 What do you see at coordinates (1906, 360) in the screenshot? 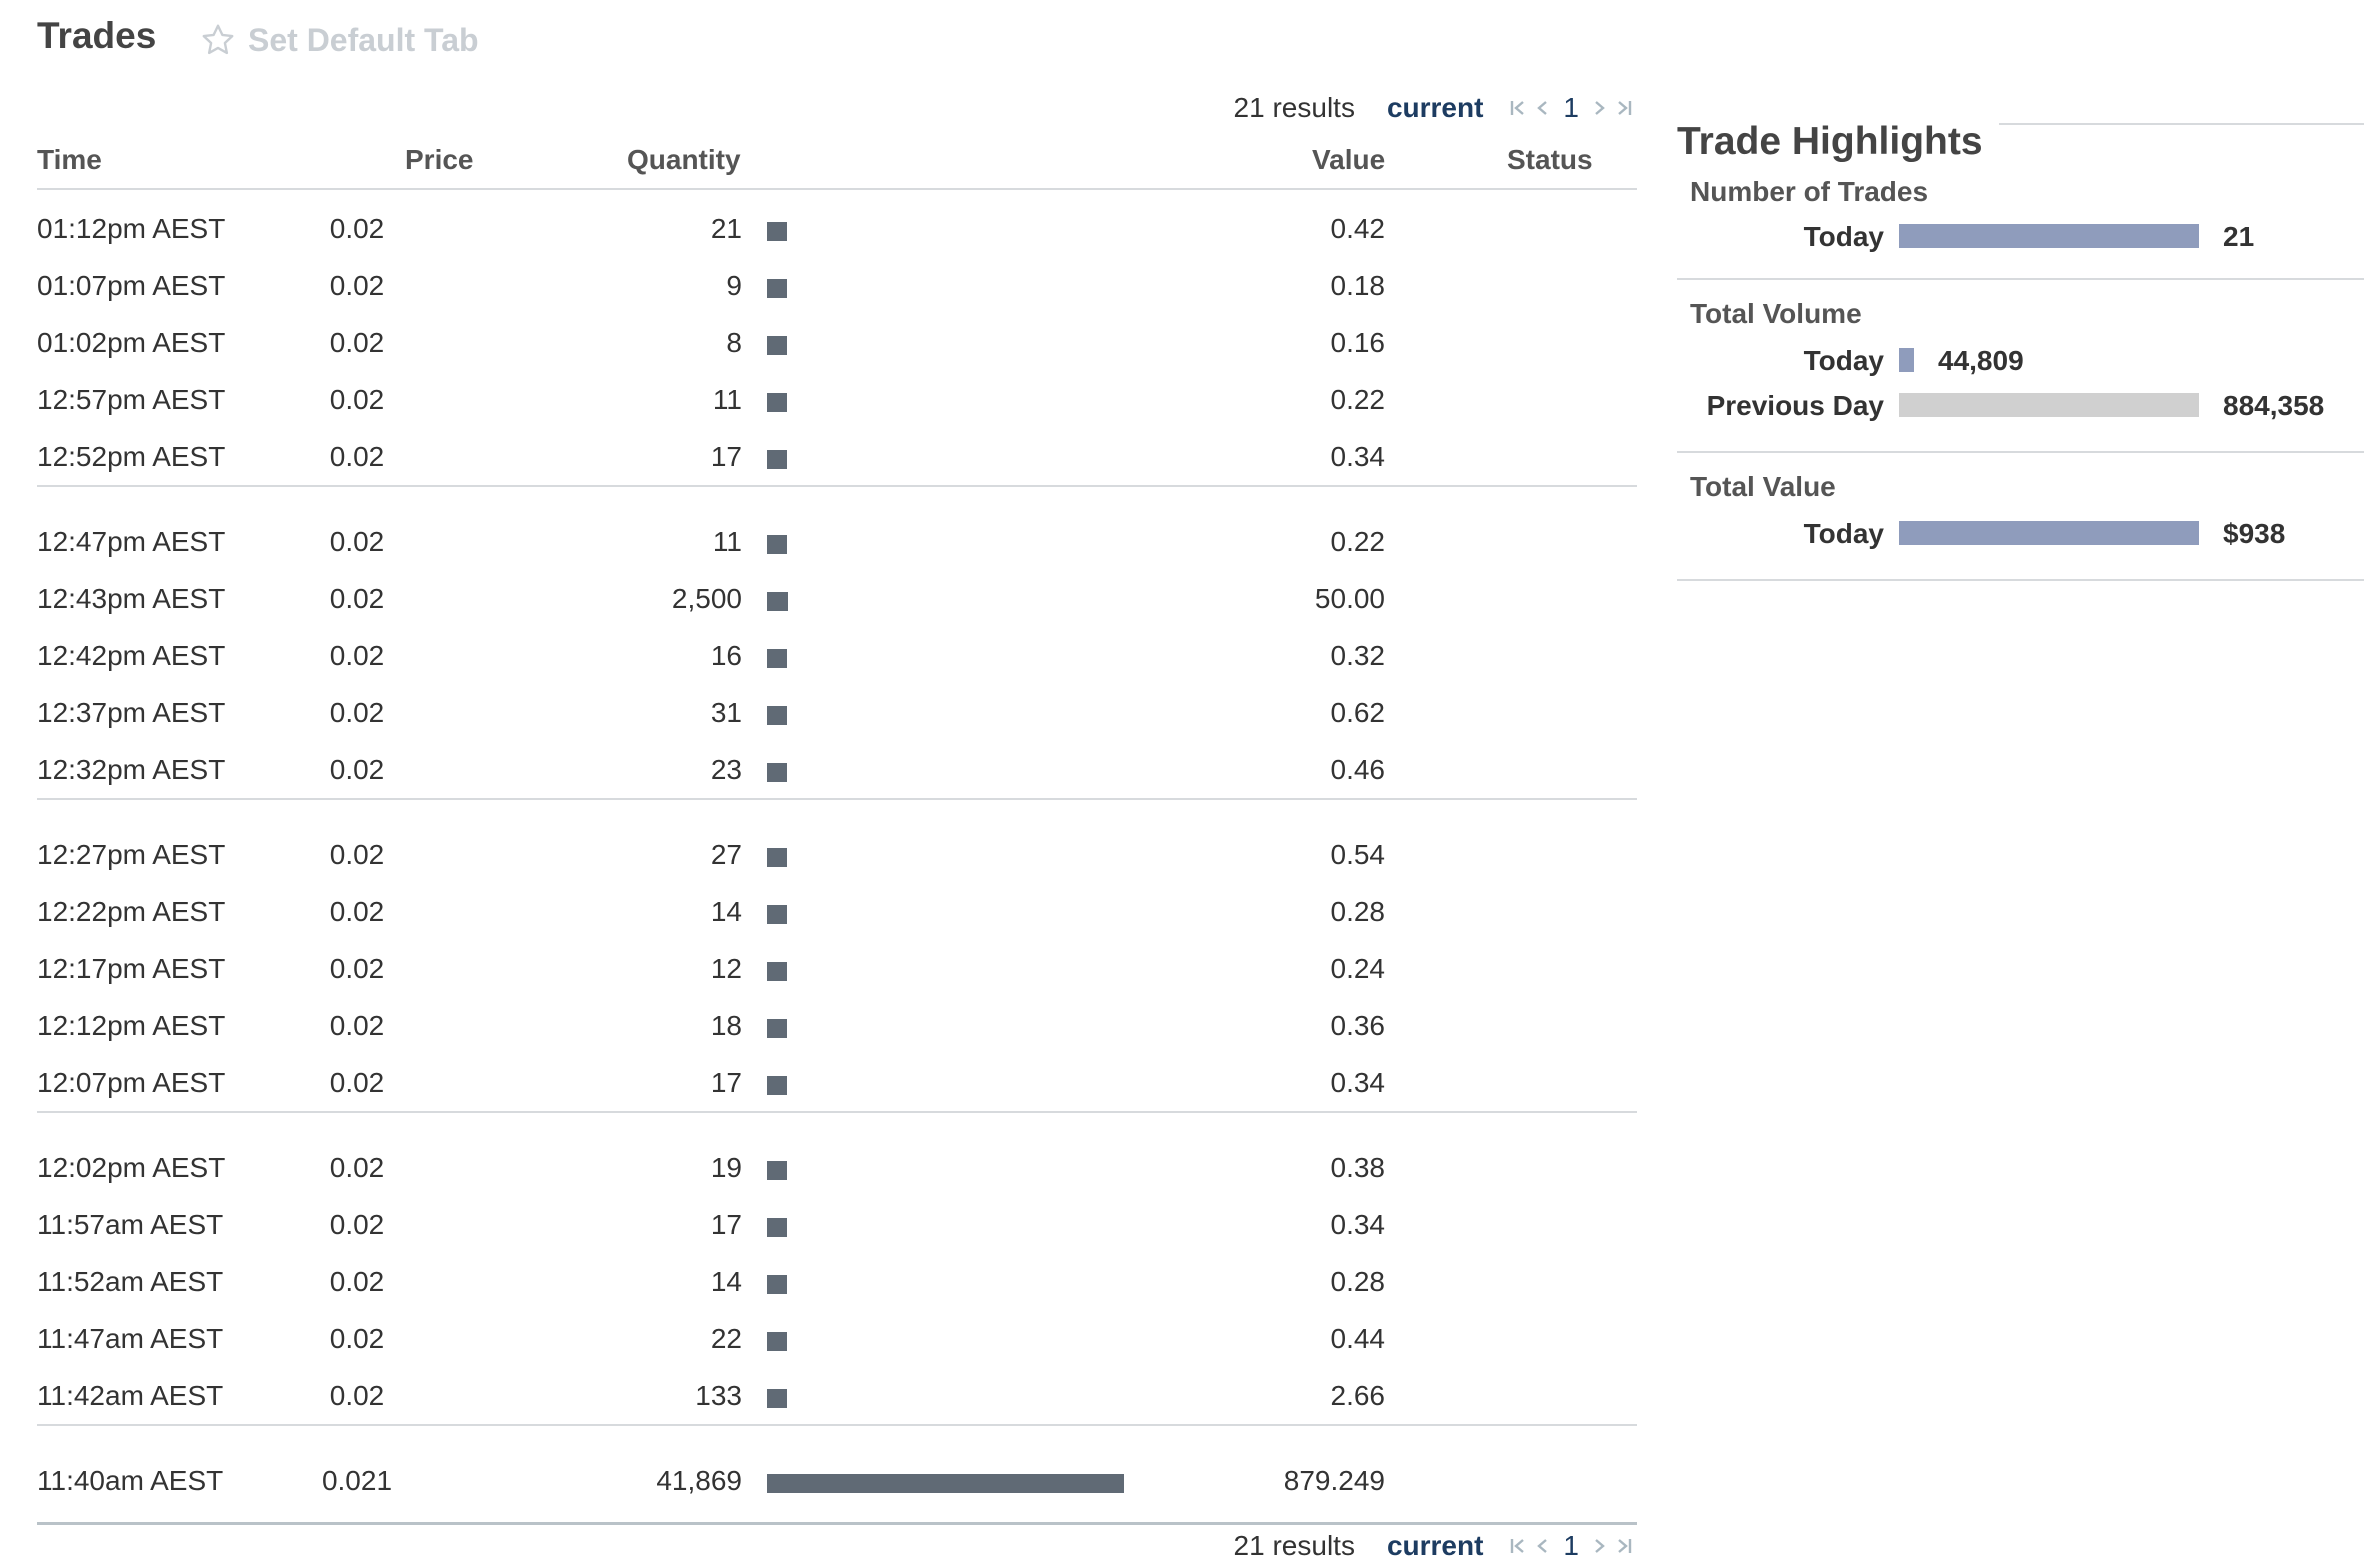
I see `volume-today-bar` at bounding box center [1906, 360].